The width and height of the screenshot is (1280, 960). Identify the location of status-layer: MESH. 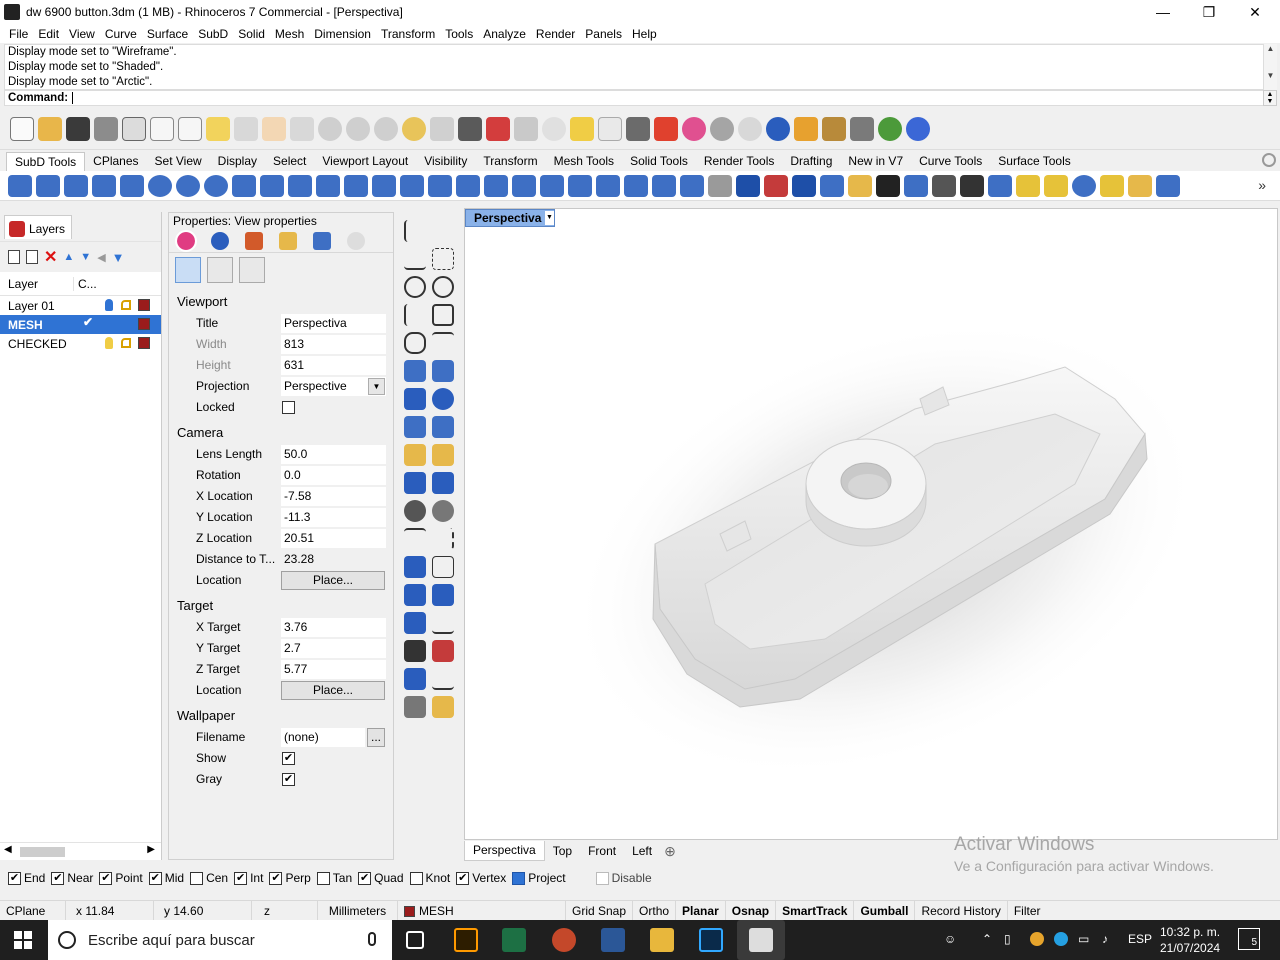
(482, 910).